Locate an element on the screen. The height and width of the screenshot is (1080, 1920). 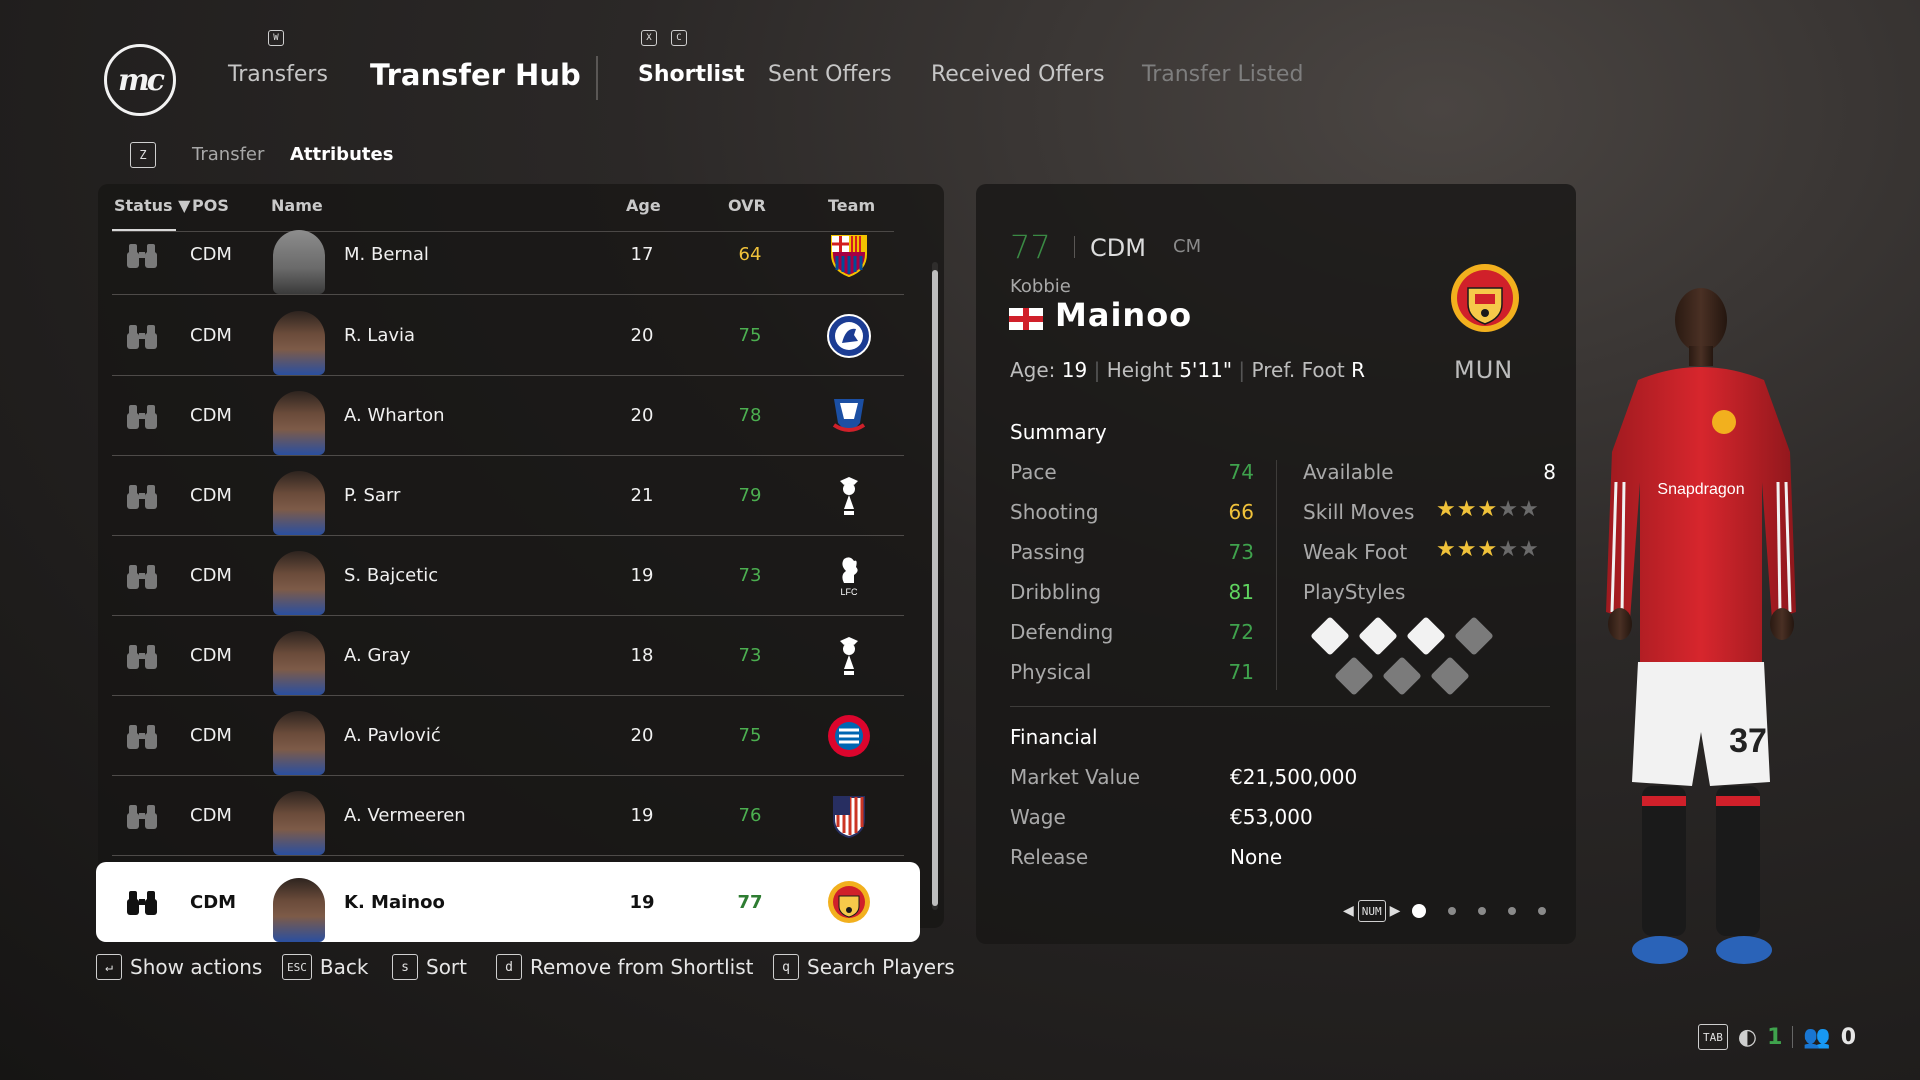
header-status: Status ▼ is located at coordinates (152, 205).